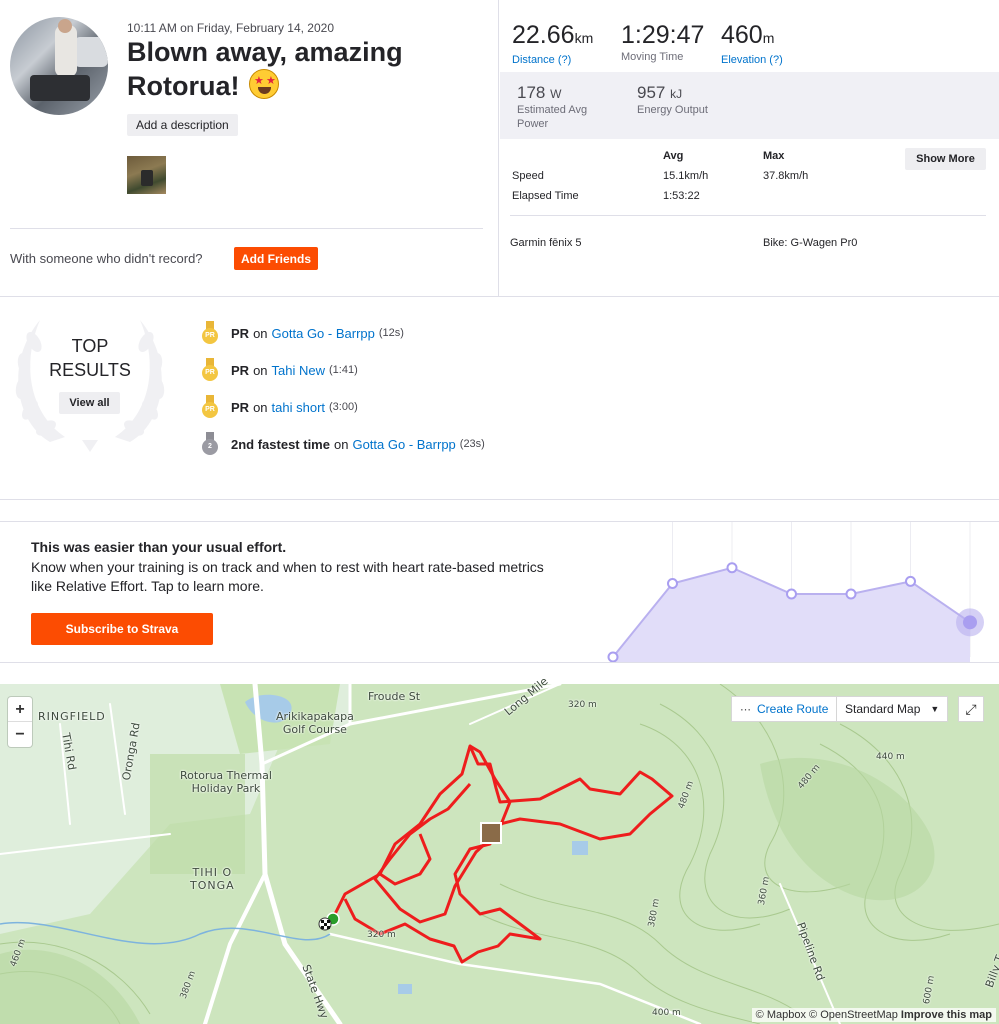 This screenshot has height=1024, width=999. Describe the element at coordinates (853, 1015) in the screenshot. I see `attribution-osm: © OpenStreetMap` at that location.